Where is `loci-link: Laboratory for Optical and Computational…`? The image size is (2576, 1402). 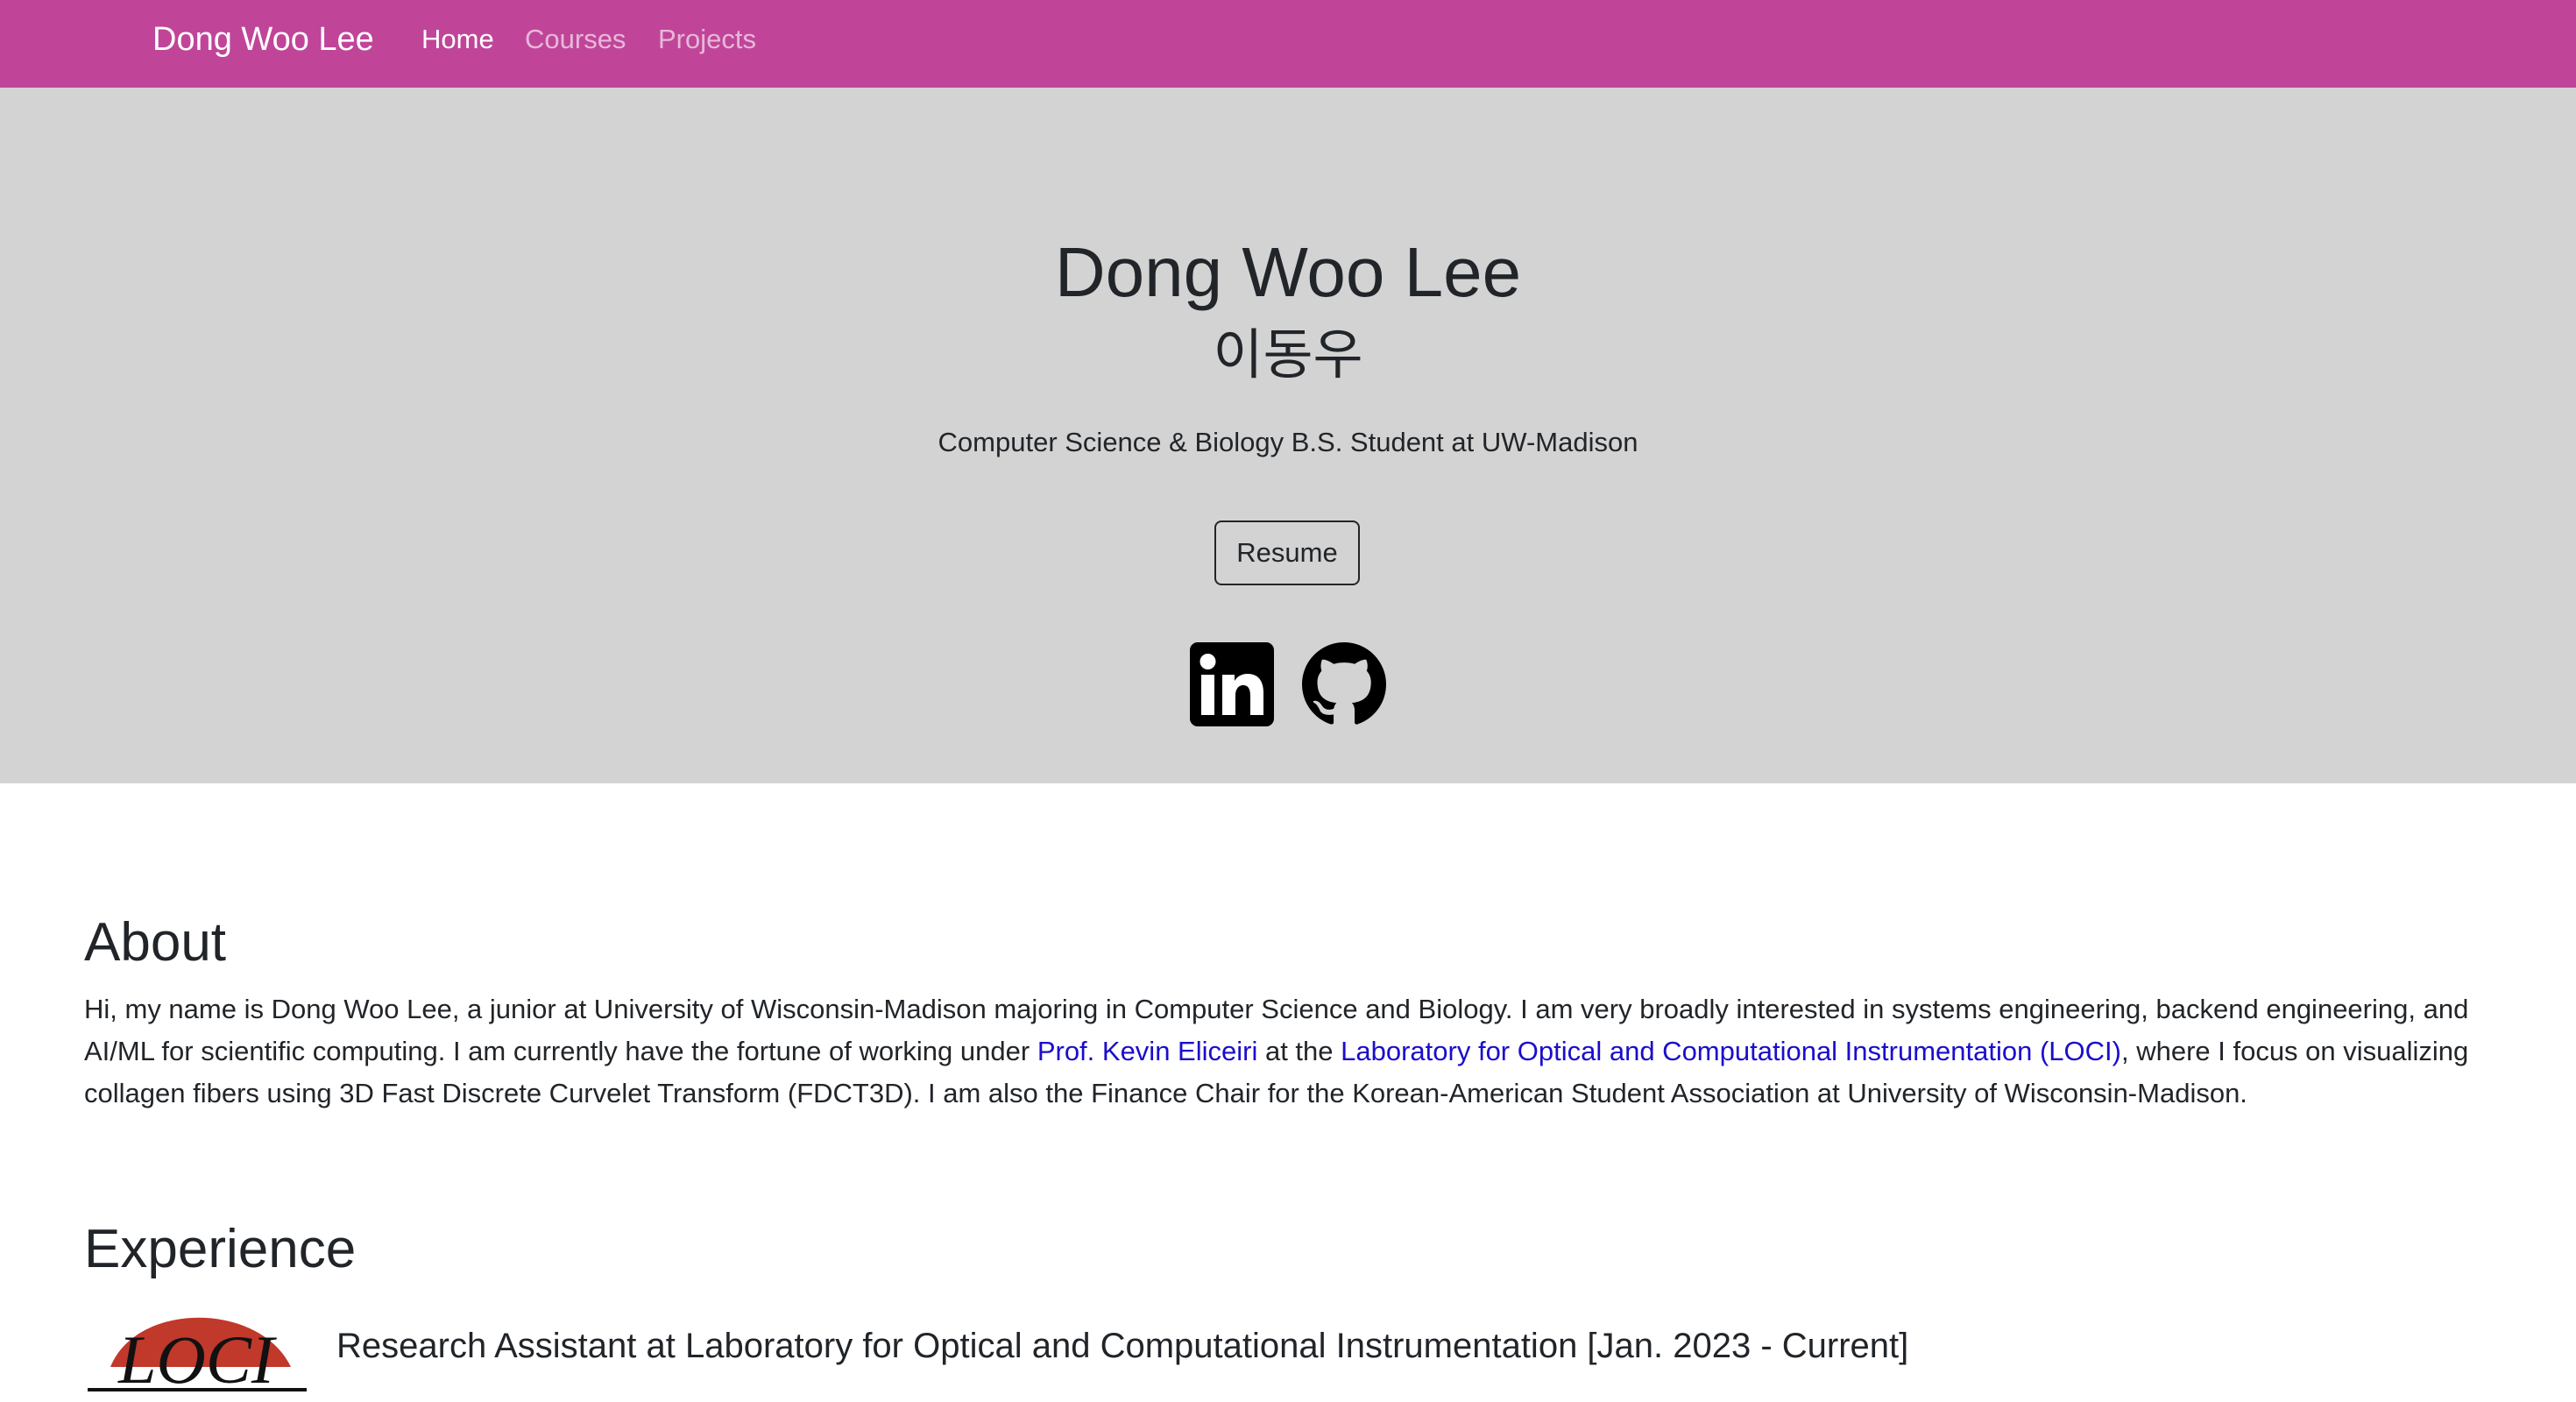
loci-link: Laboratory for Optical and Computational… is located at coordinates (1731, 1051).